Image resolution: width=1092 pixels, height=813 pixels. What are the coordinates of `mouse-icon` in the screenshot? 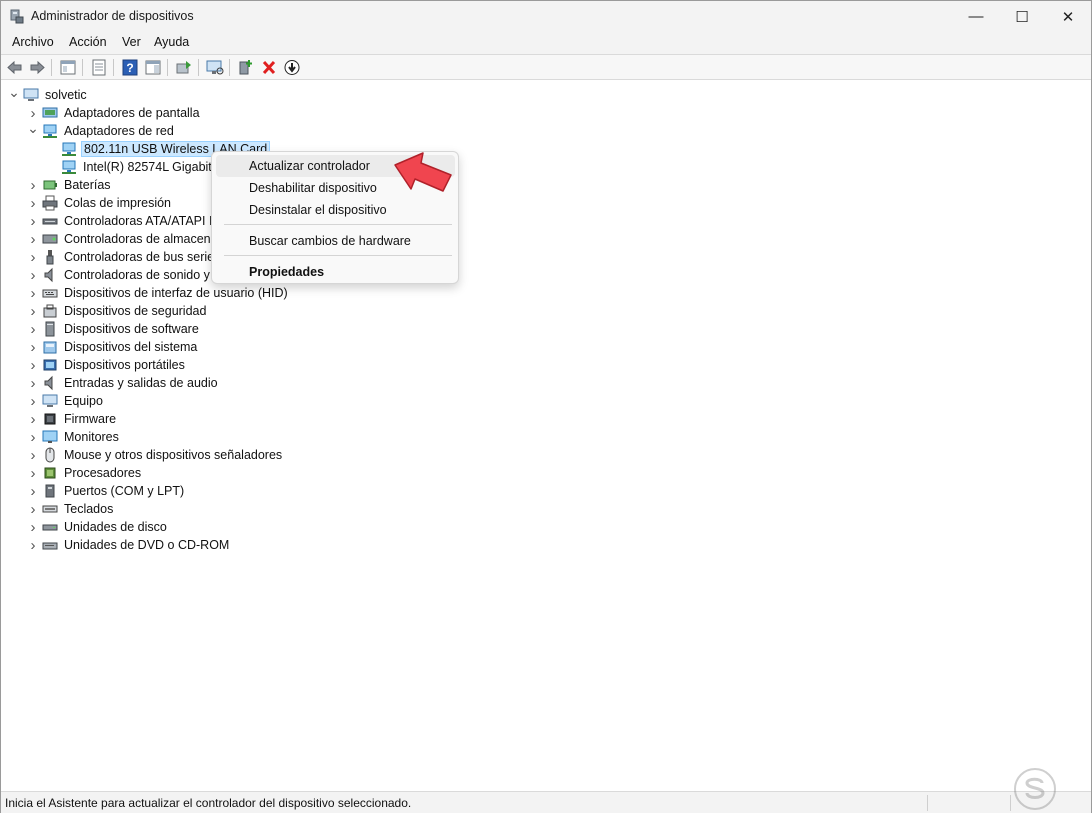 It's located at (50, 455).